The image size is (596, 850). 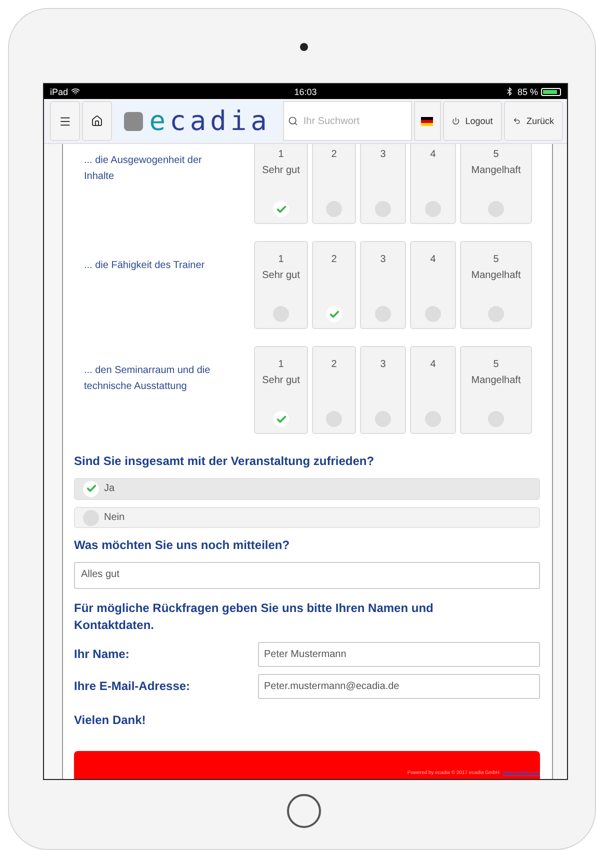 I want to click on back-button: Zurück, so click(x=533, y=121).